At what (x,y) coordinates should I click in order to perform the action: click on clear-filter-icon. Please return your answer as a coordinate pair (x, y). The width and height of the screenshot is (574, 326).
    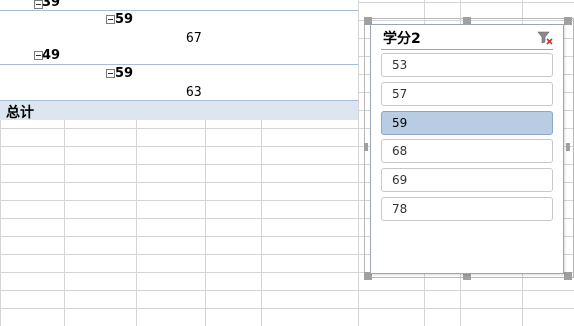
    Looking at the image, I should click on (545, 38).